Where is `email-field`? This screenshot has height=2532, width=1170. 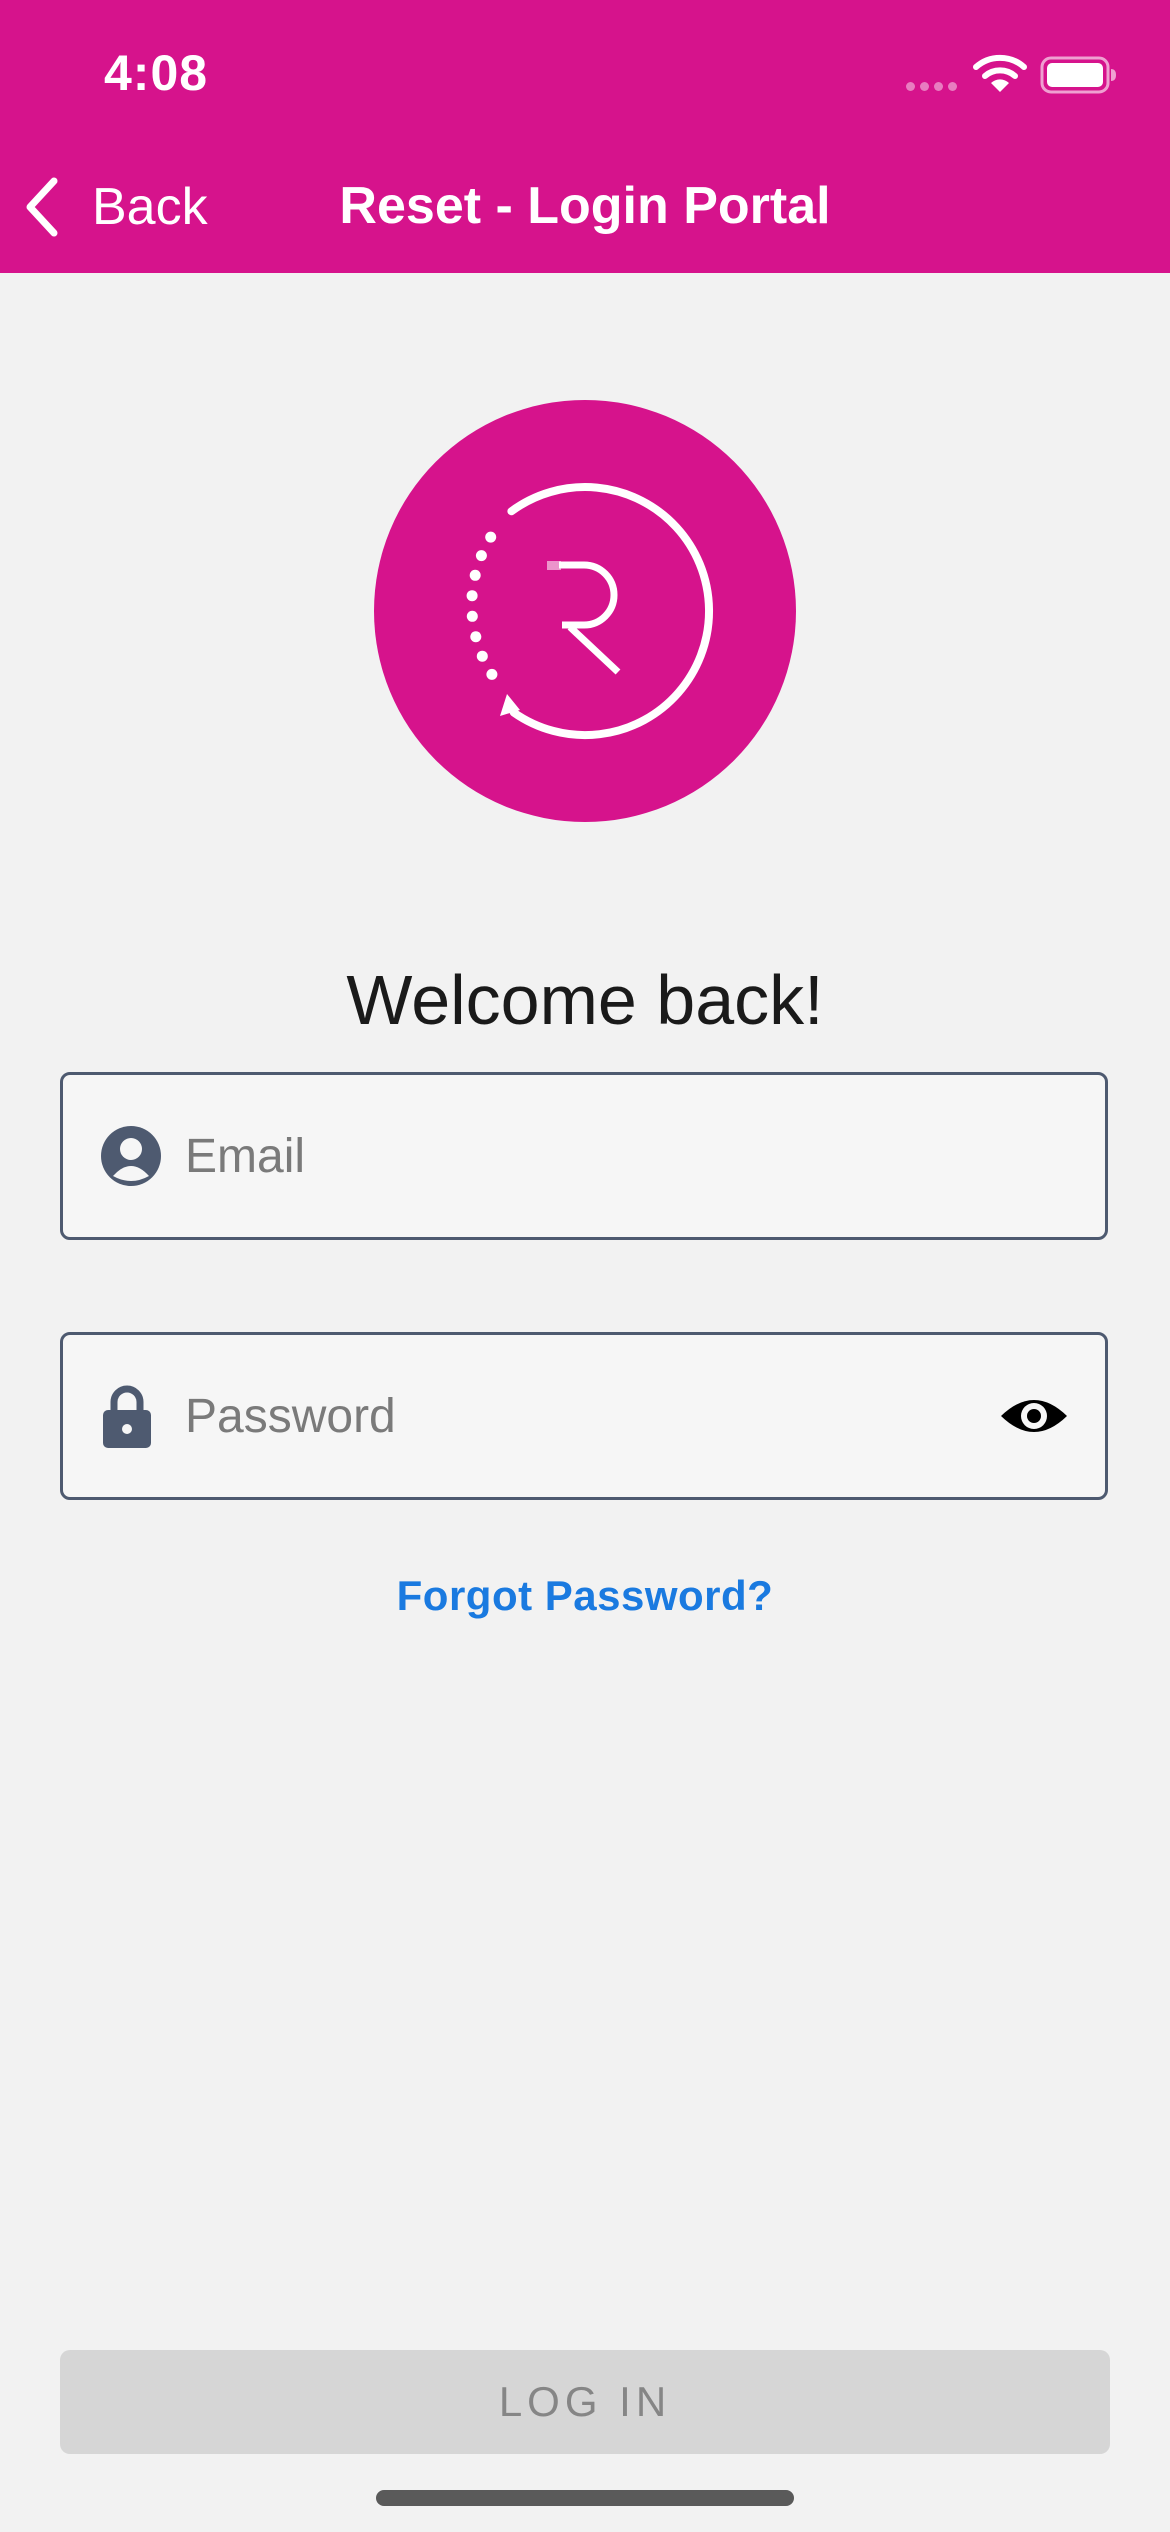
email-field is located at coordinates (584, 1156).